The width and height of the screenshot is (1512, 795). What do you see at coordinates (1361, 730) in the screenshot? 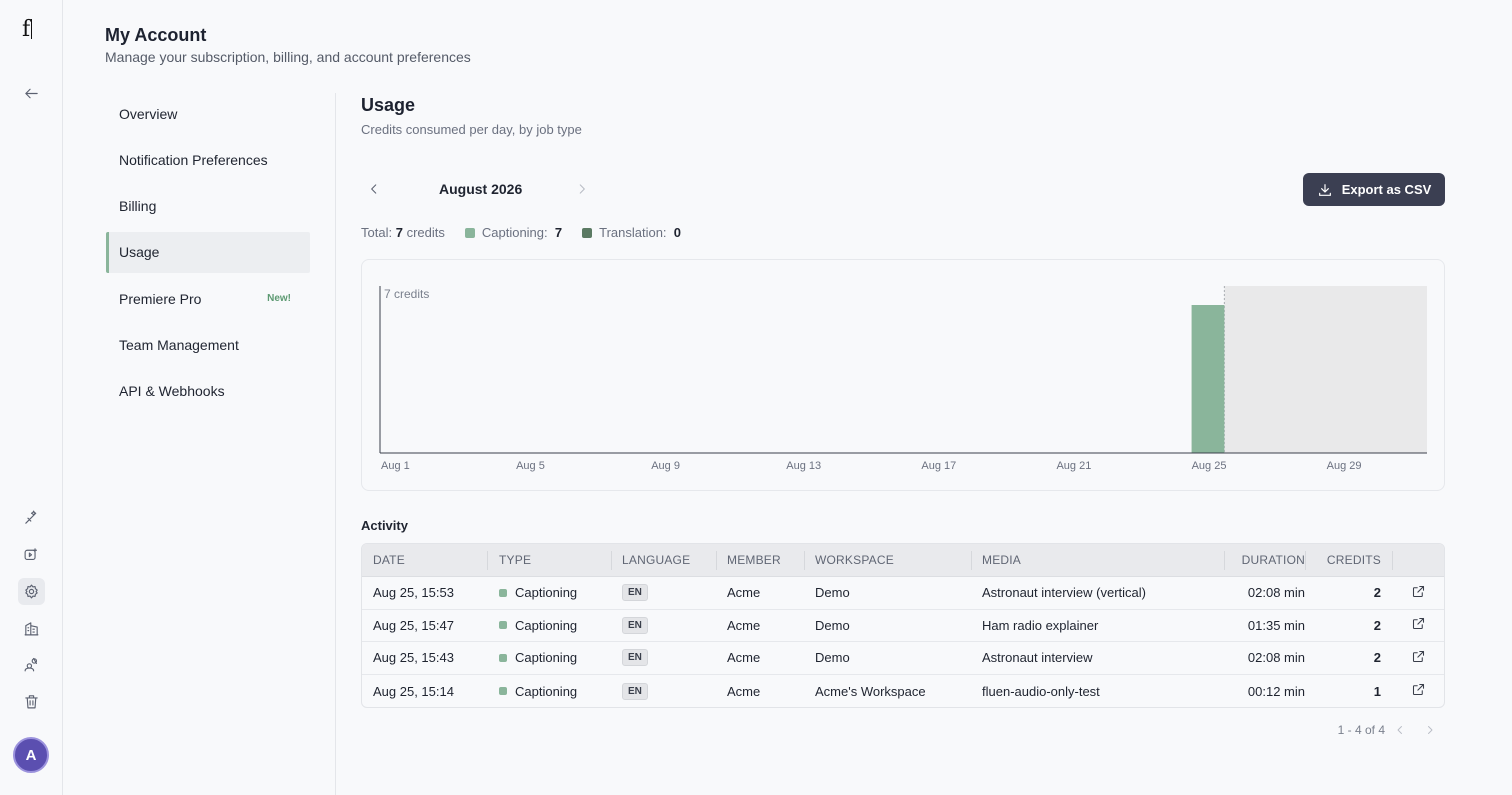
I see `pagination-label: 1 - 4 of 4` at bounding box center [1361, 730].